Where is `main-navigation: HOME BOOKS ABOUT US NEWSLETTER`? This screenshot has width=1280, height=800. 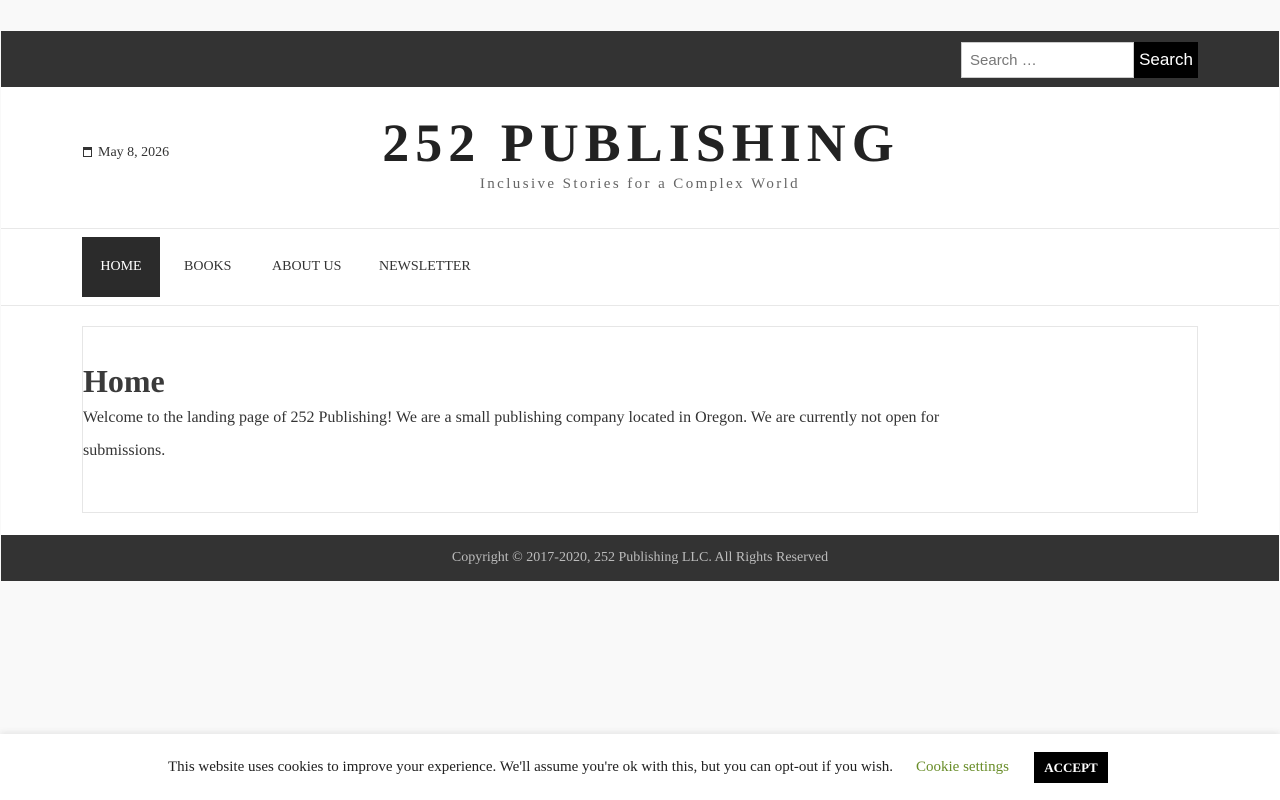 main-navigation: HOME BOOKS ABOUT US NEWSLETTER is located at coordinates (640, 267).